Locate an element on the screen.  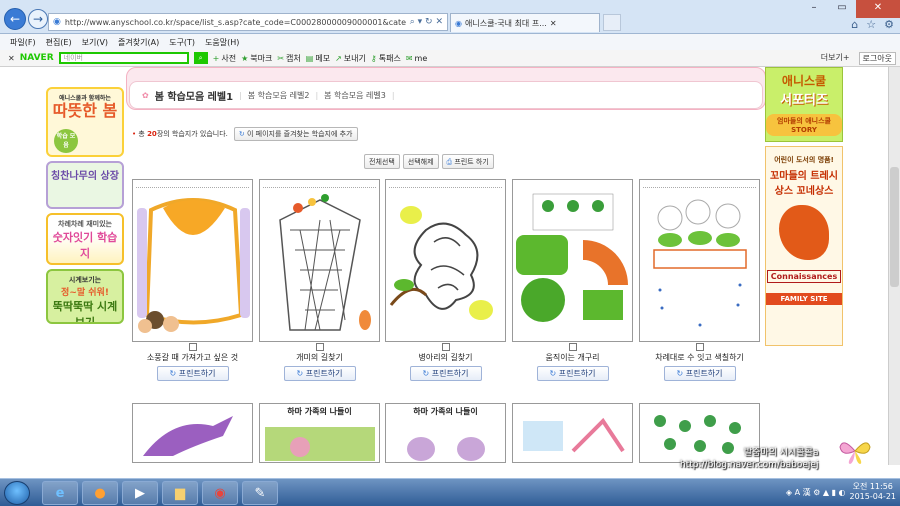
address-tools: ⌕ ▾ ↻ ✕ is located at coordinates (428, 22).